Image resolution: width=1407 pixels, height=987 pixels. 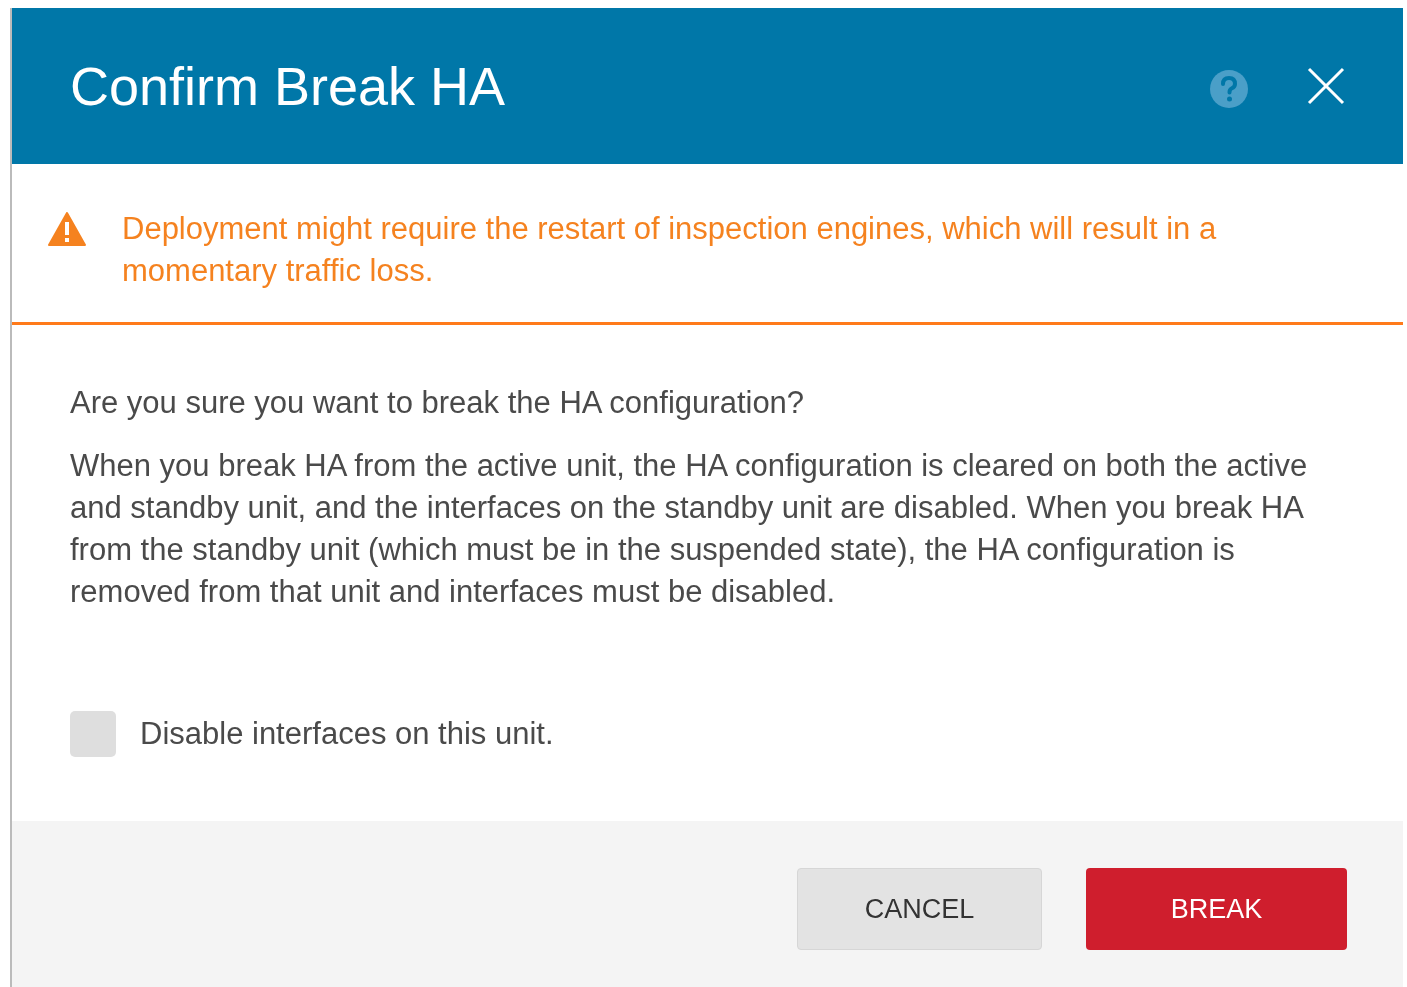 I want to click on cancel-button: CANCEL, so click(x=919, y=909).